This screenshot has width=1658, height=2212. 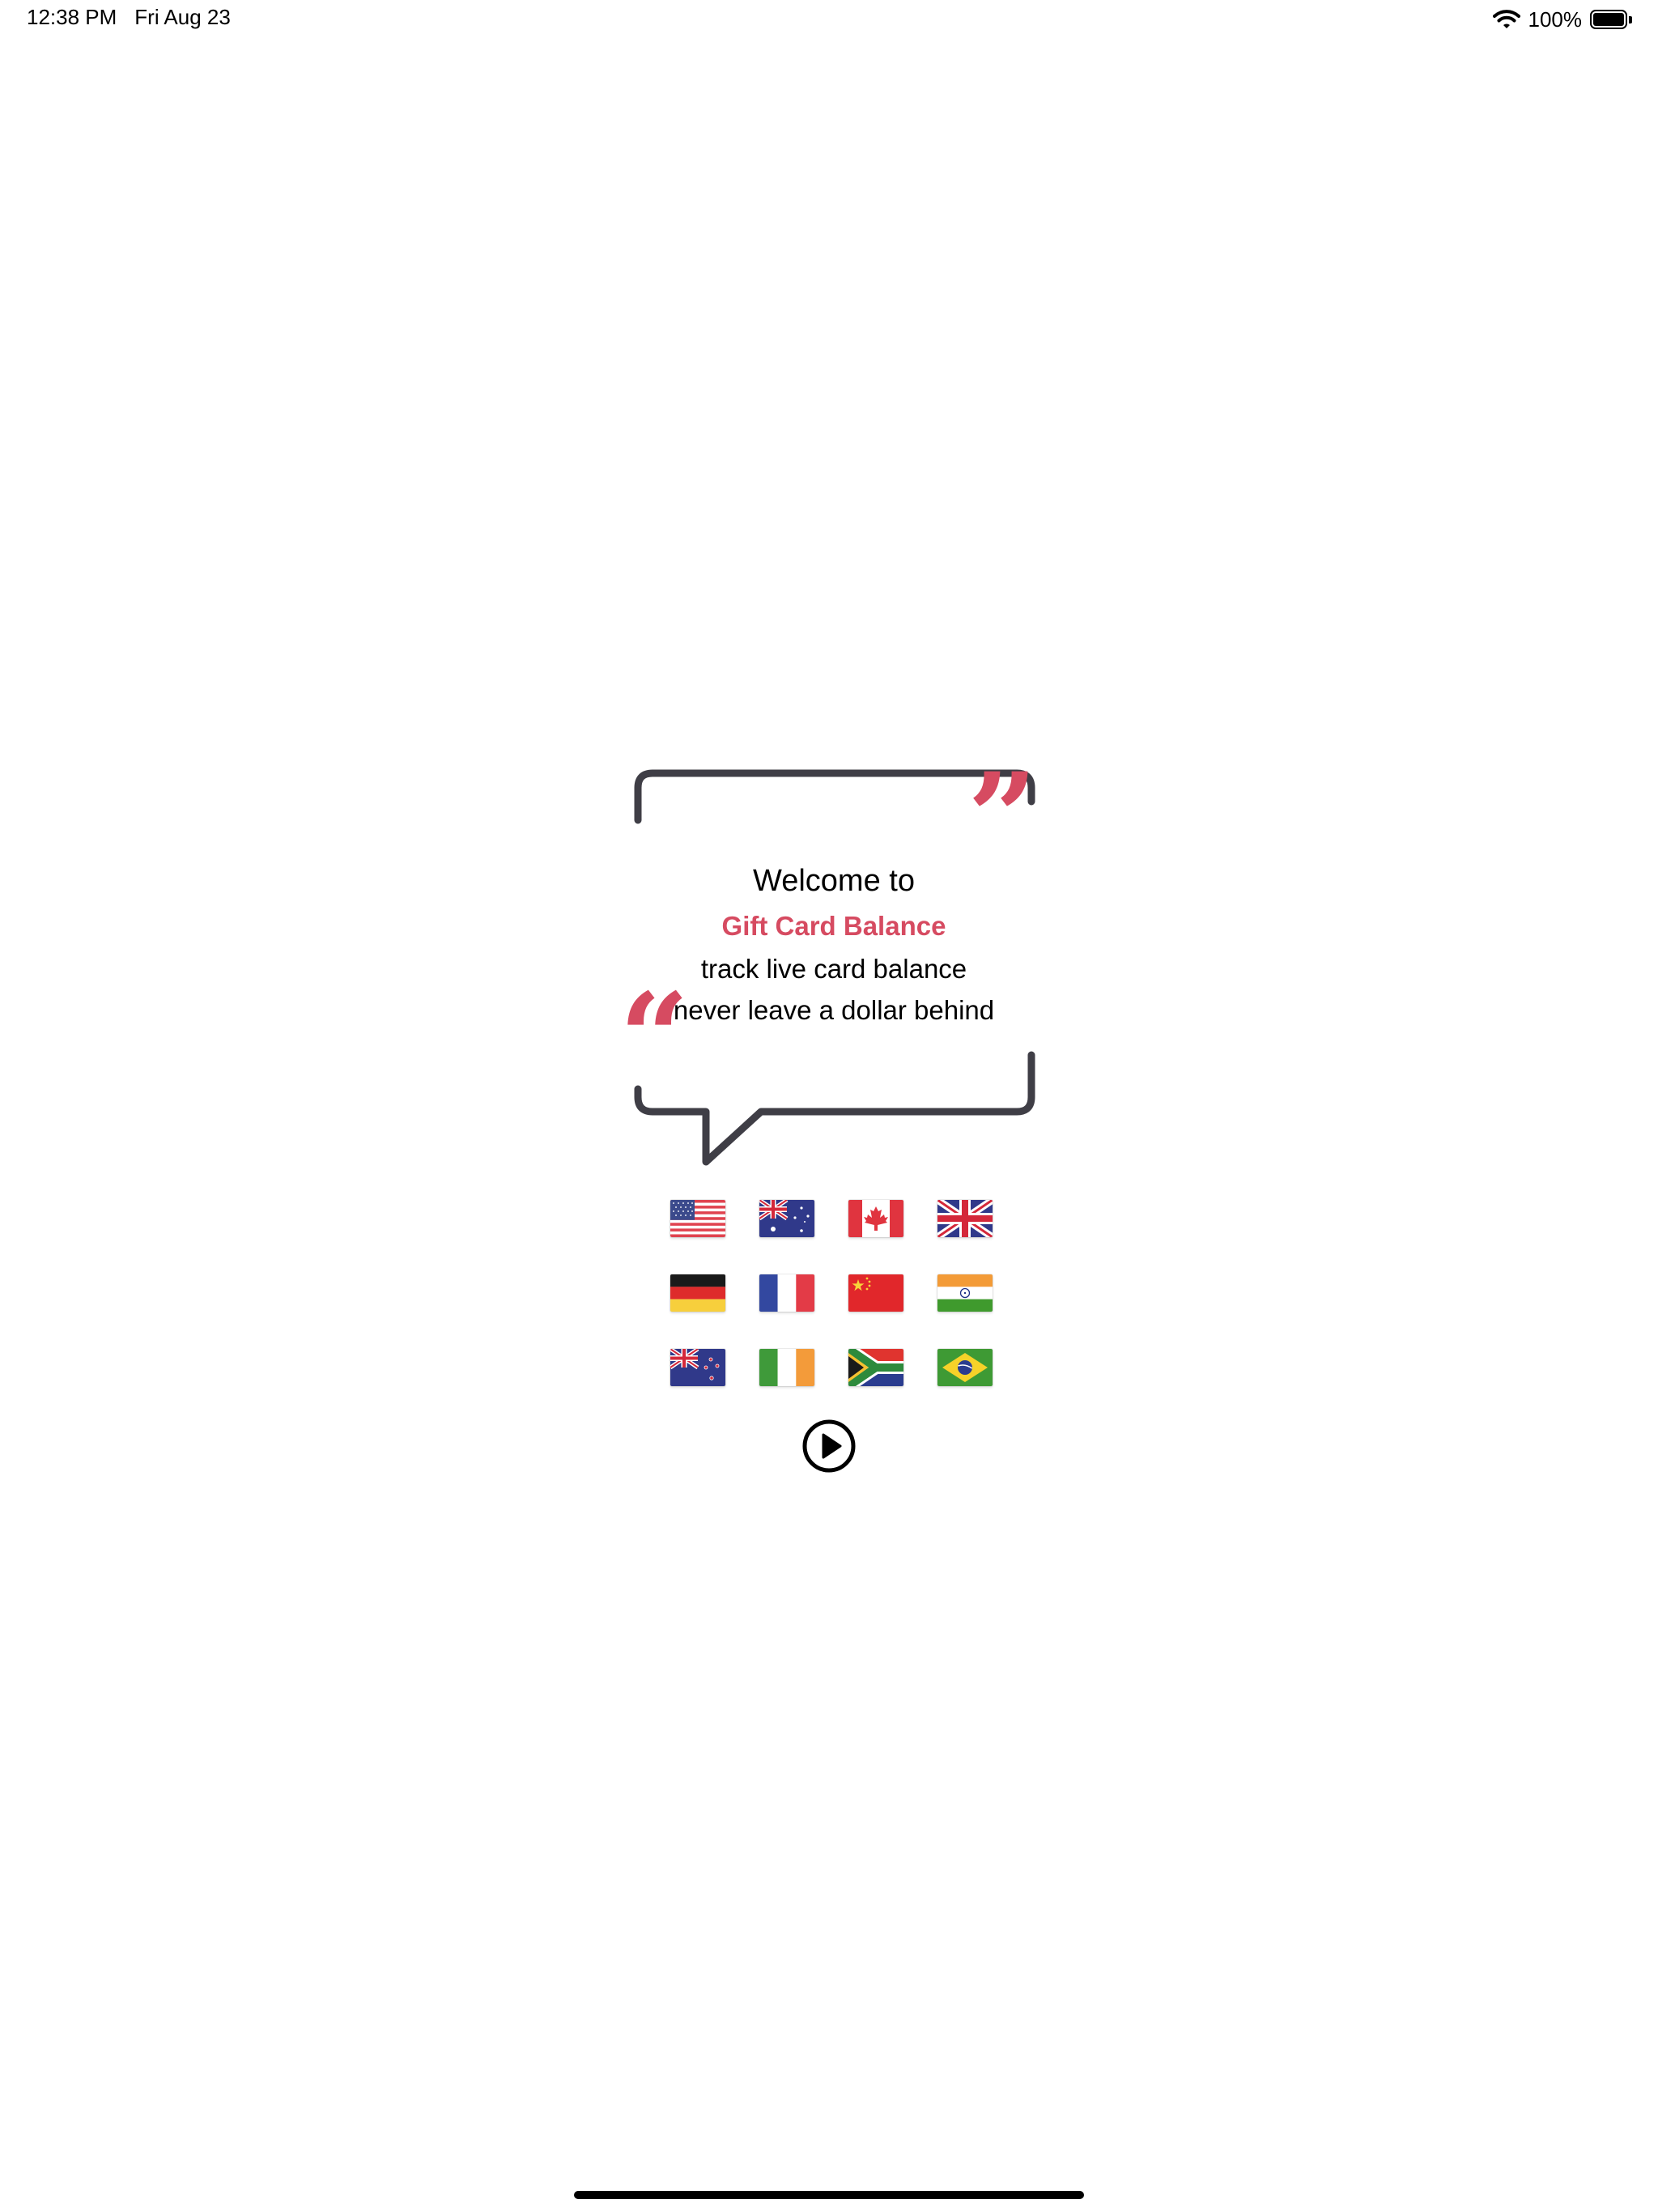 I want to click on wifi-icon, so click(x=1506, y=19).